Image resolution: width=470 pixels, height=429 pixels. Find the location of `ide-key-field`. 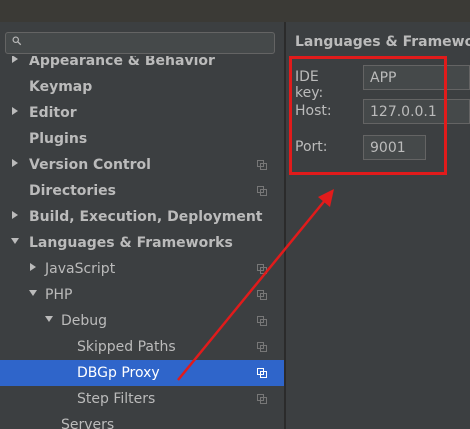

ide-key-field is located at coordinates (416, 77).